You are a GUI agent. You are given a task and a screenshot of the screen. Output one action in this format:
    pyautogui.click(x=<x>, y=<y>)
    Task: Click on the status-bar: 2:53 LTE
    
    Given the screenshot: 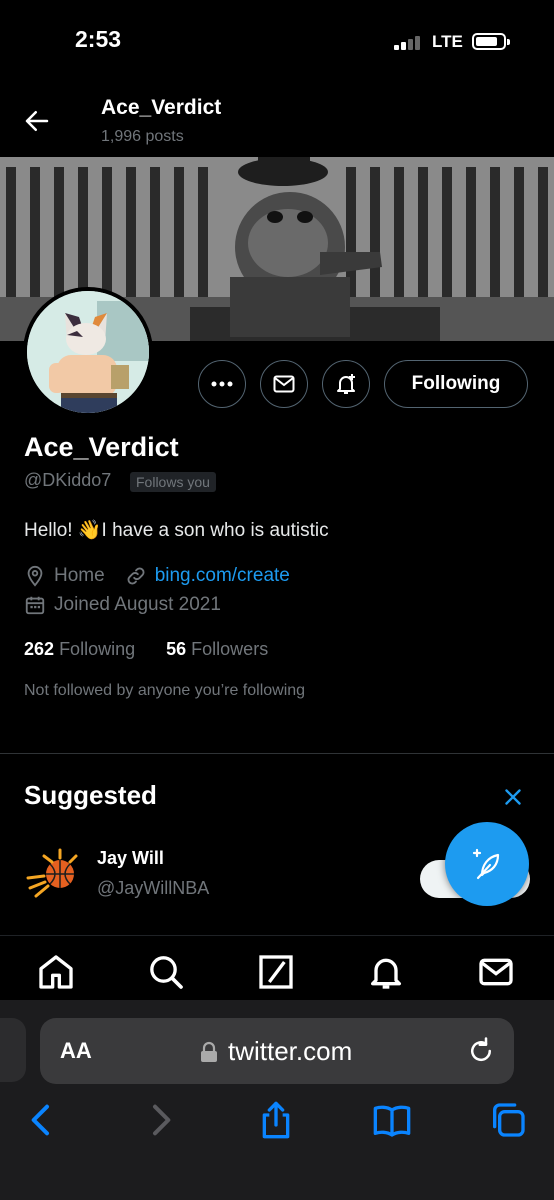 What is the action you would take?
    pyautogui.click(x=277, y=42)
    